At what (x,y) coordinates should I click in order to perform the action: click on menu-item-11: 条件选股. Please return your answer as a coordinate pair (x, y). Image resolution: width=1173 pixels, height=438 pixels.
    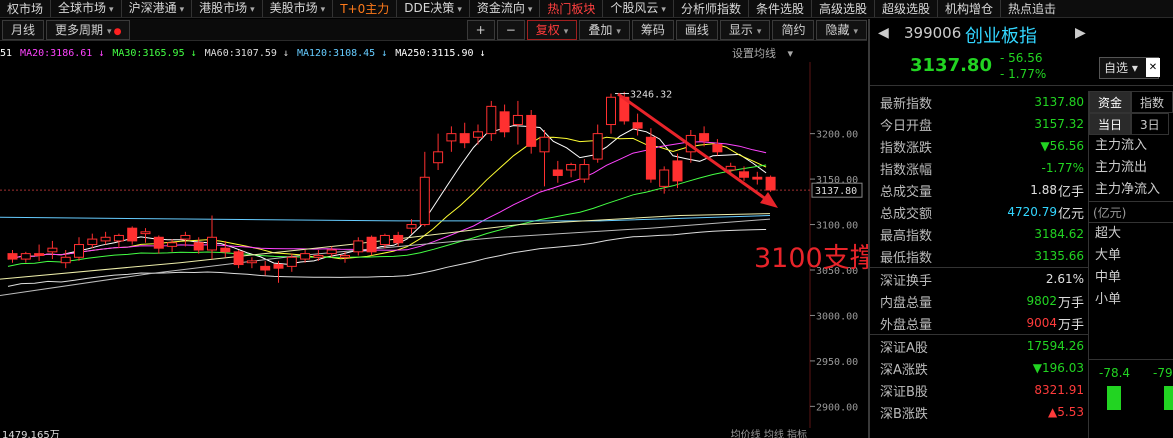
    Looking at the image, I should click on (779, 8).